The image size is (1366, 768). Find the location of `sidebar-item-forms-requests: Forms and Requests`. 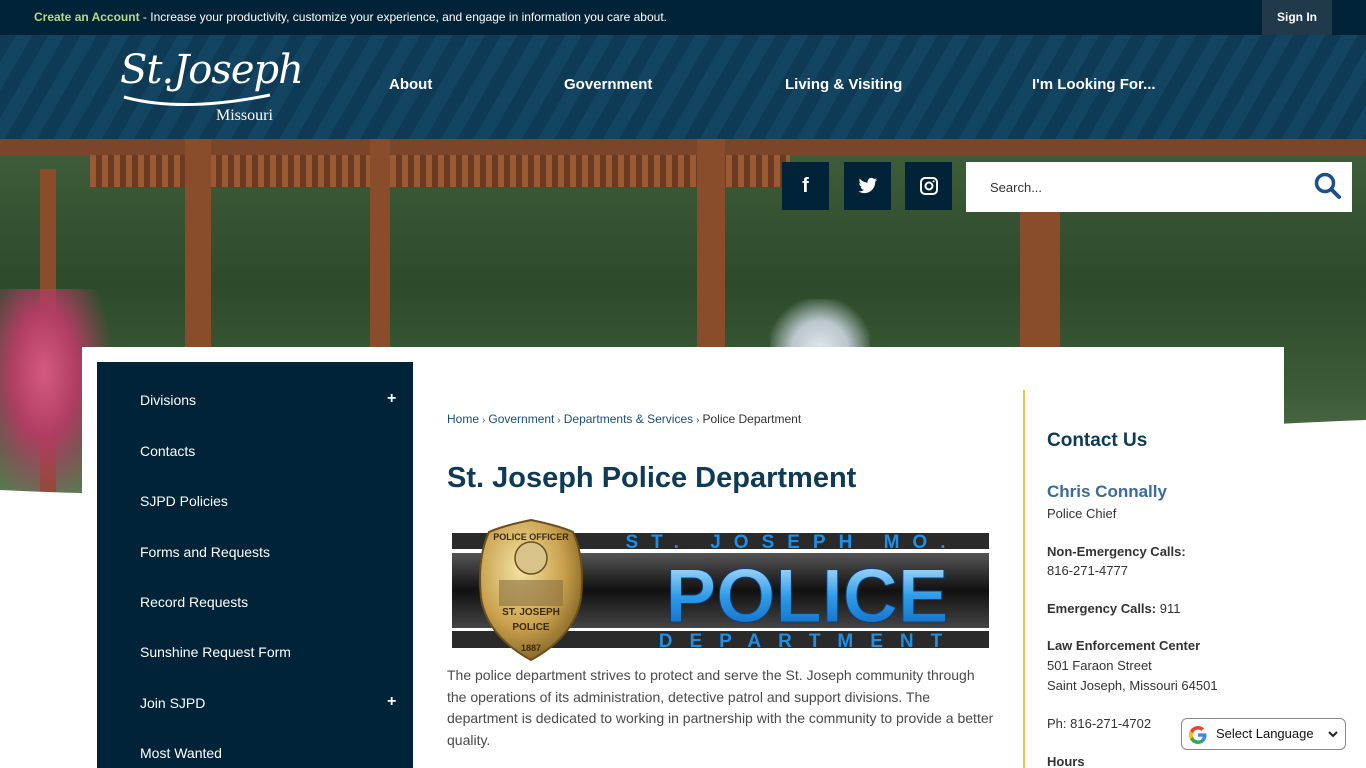

sidebar-item-forms-requests: Forms and Requests is located at coordinates (255, 552).